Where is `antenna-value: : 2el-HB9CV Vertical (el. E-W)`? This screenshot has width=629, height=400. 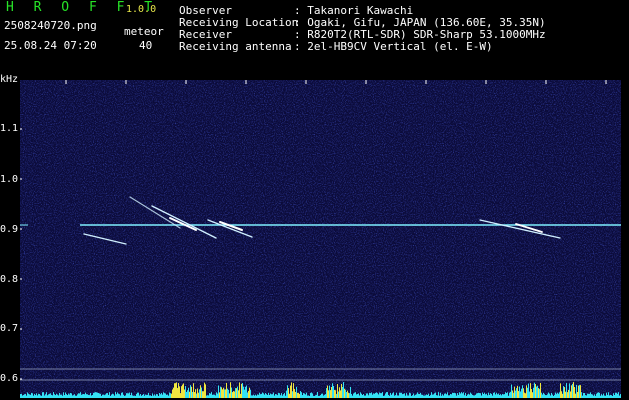
antenna-value: : 2el-HB9CV Vertical (el. E-W) is located at coordinates (393, 46).